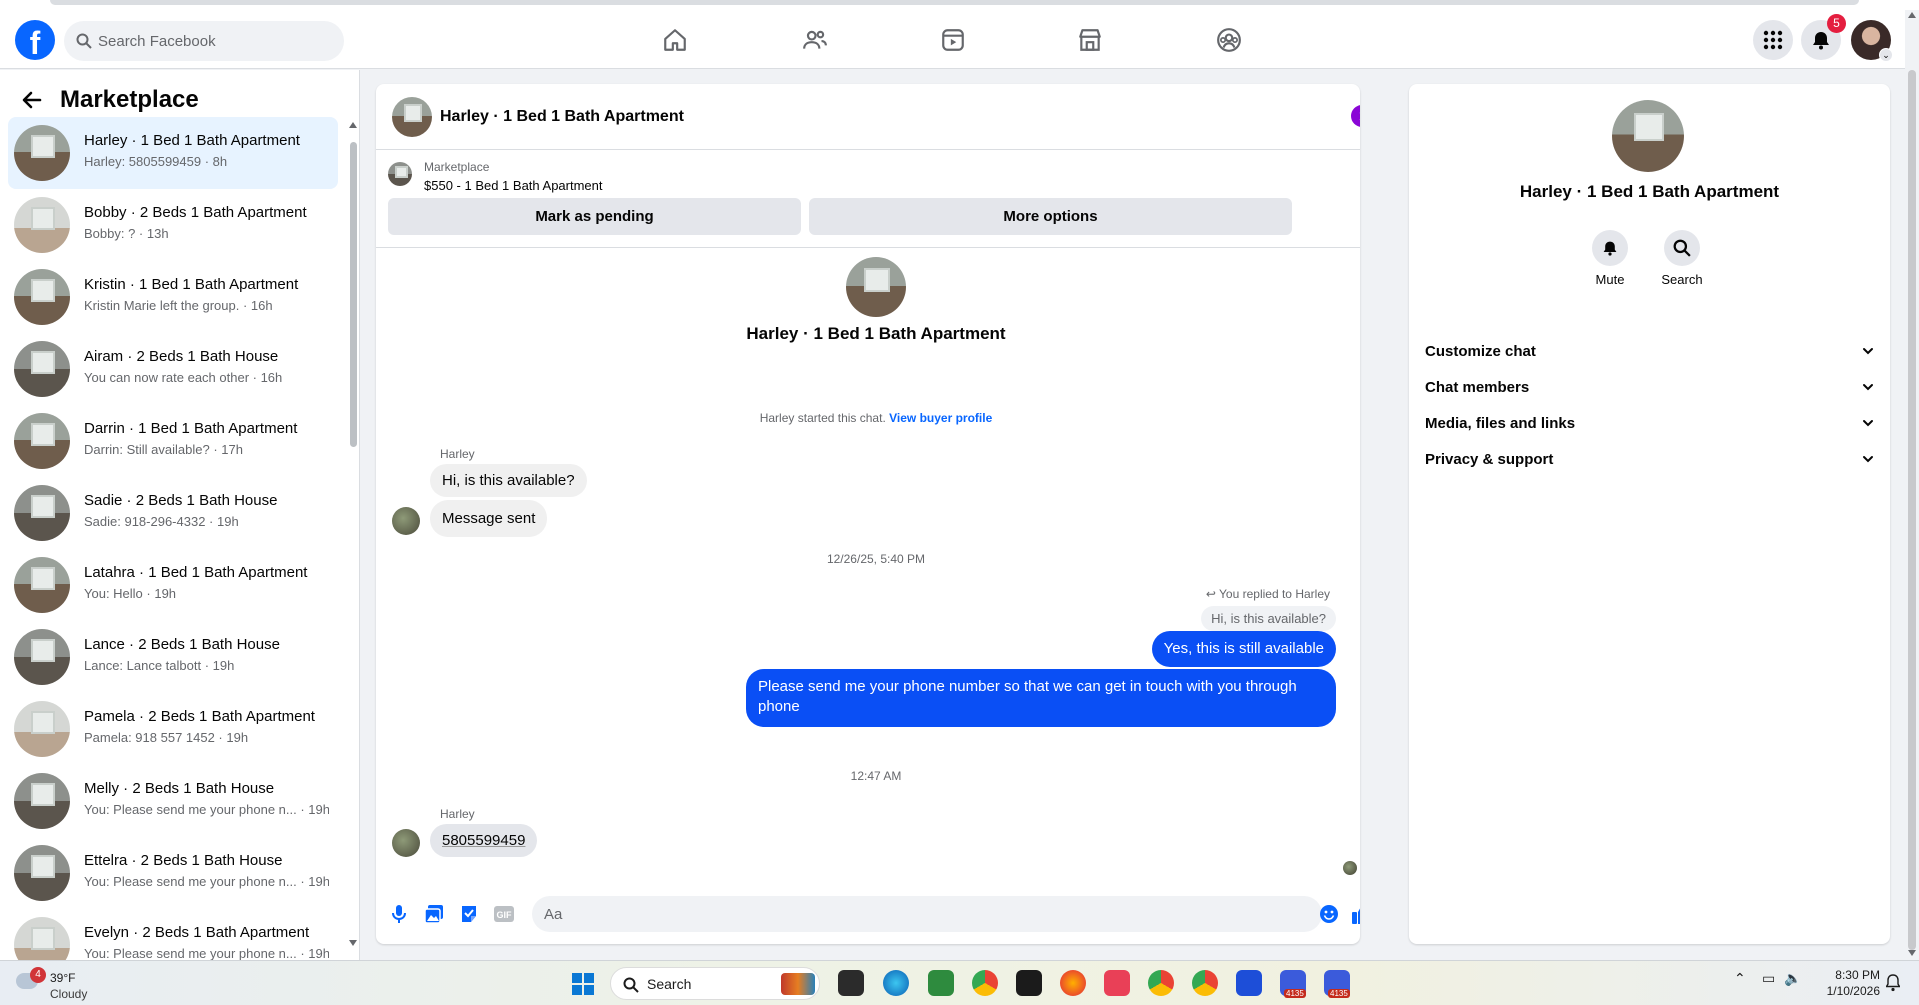 The image size is (1919, 1005). I want to click on system-clock: 8:30 PM 1/10/2026, so click(1845, 983).